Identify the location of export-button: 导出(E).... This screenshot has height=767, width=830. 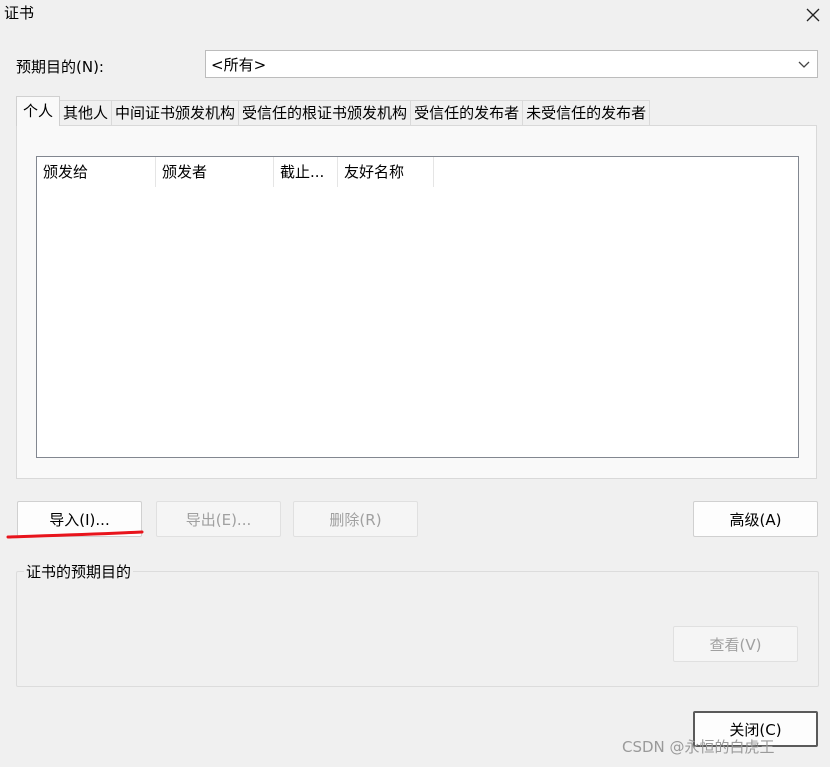
(218, 519).